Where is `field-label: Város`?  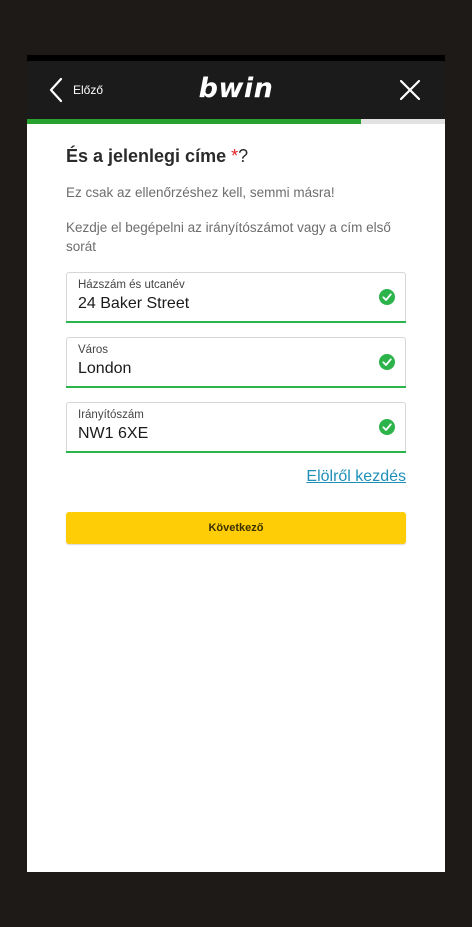
field-label: Város is located at coordinates (93, 350).